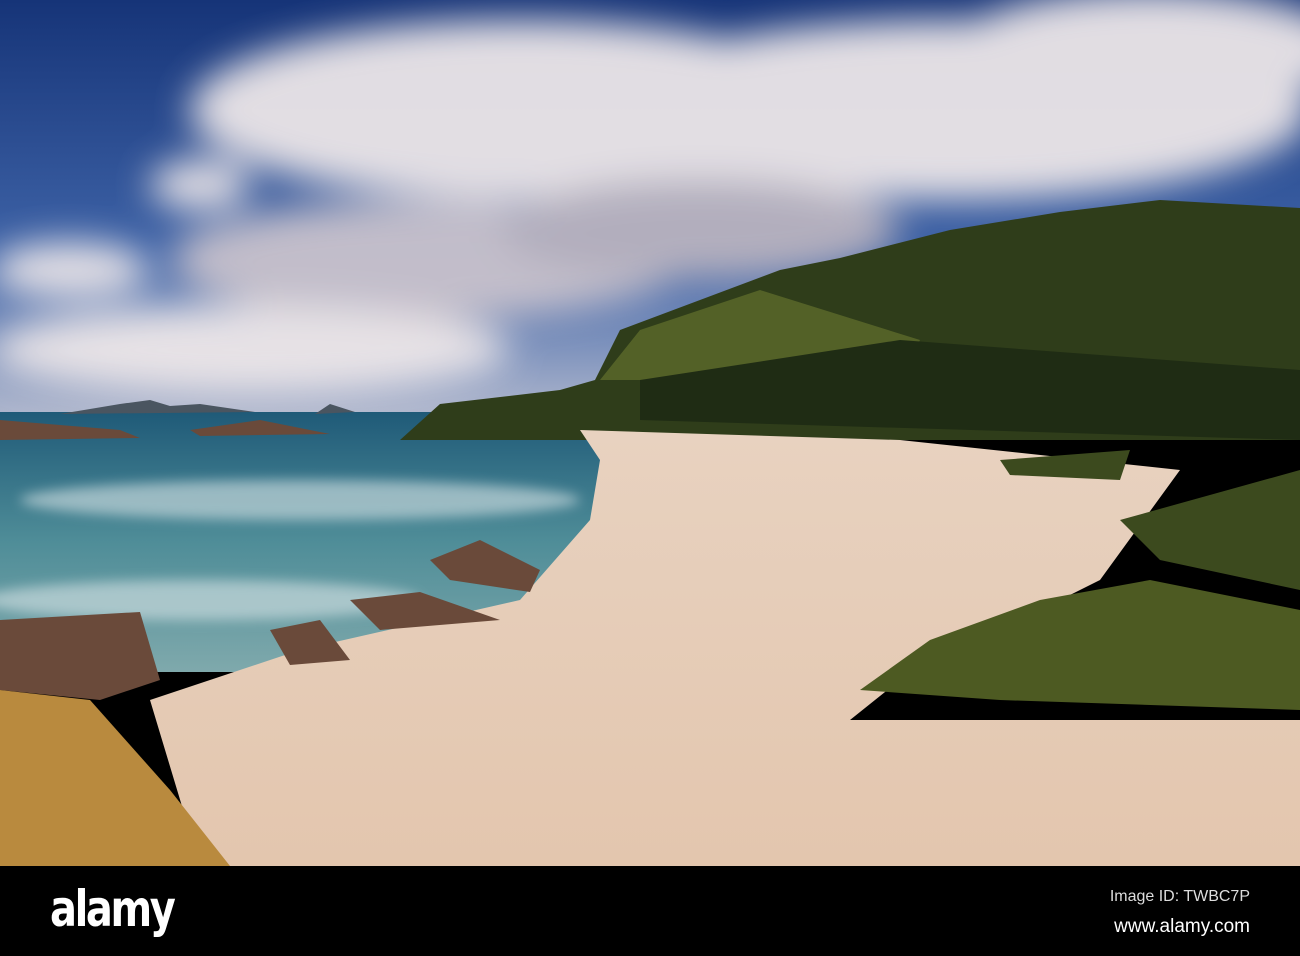 The width and height of the screenshot is (1300, 956). I want to click on alamy-logo: alamy, so click(113, 909).